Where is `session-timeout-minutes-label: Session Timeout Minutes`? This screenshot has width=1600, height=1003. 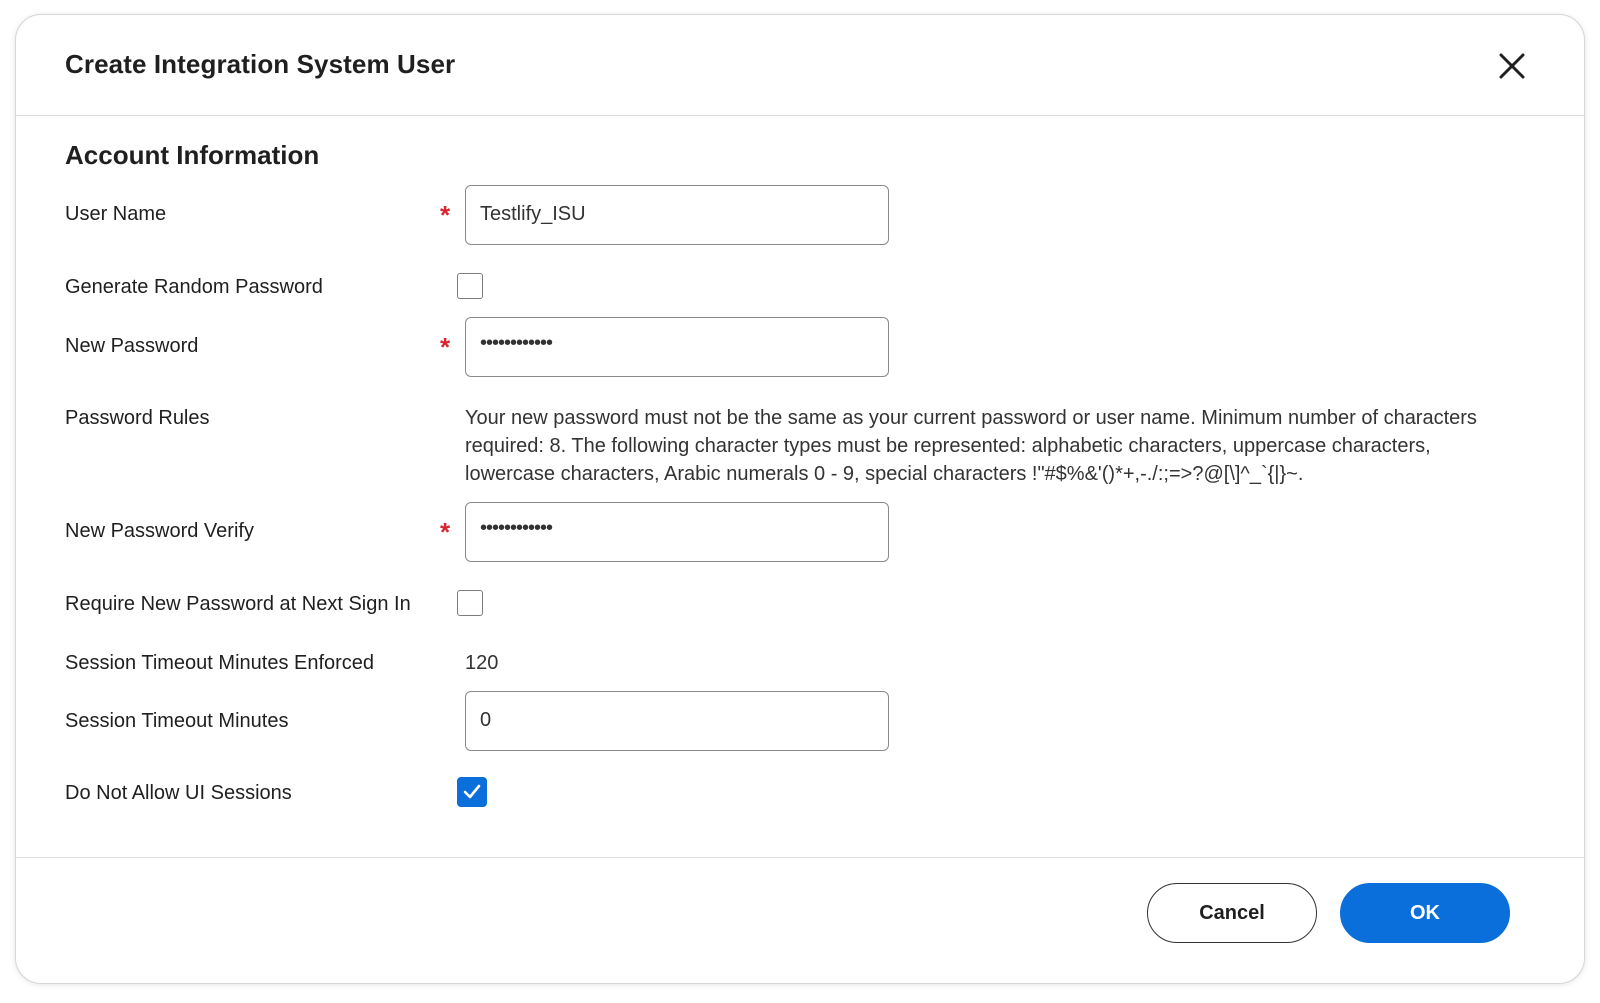
session-timeout-minutes-label: Session Timeout Minutes is located at coordinates (177, 721).